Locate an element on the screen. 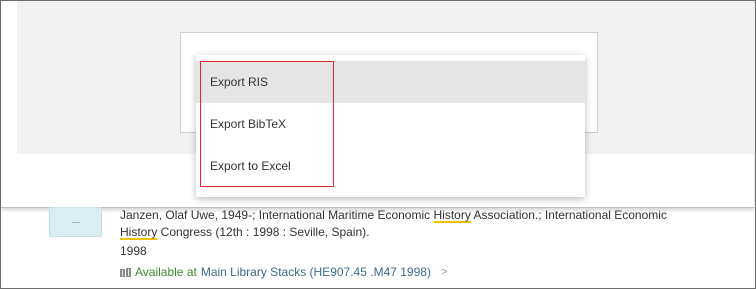 The height and width of the screenshot is (289, 756). menu-item-label: Export RIS is located at coordinates (239, 82).